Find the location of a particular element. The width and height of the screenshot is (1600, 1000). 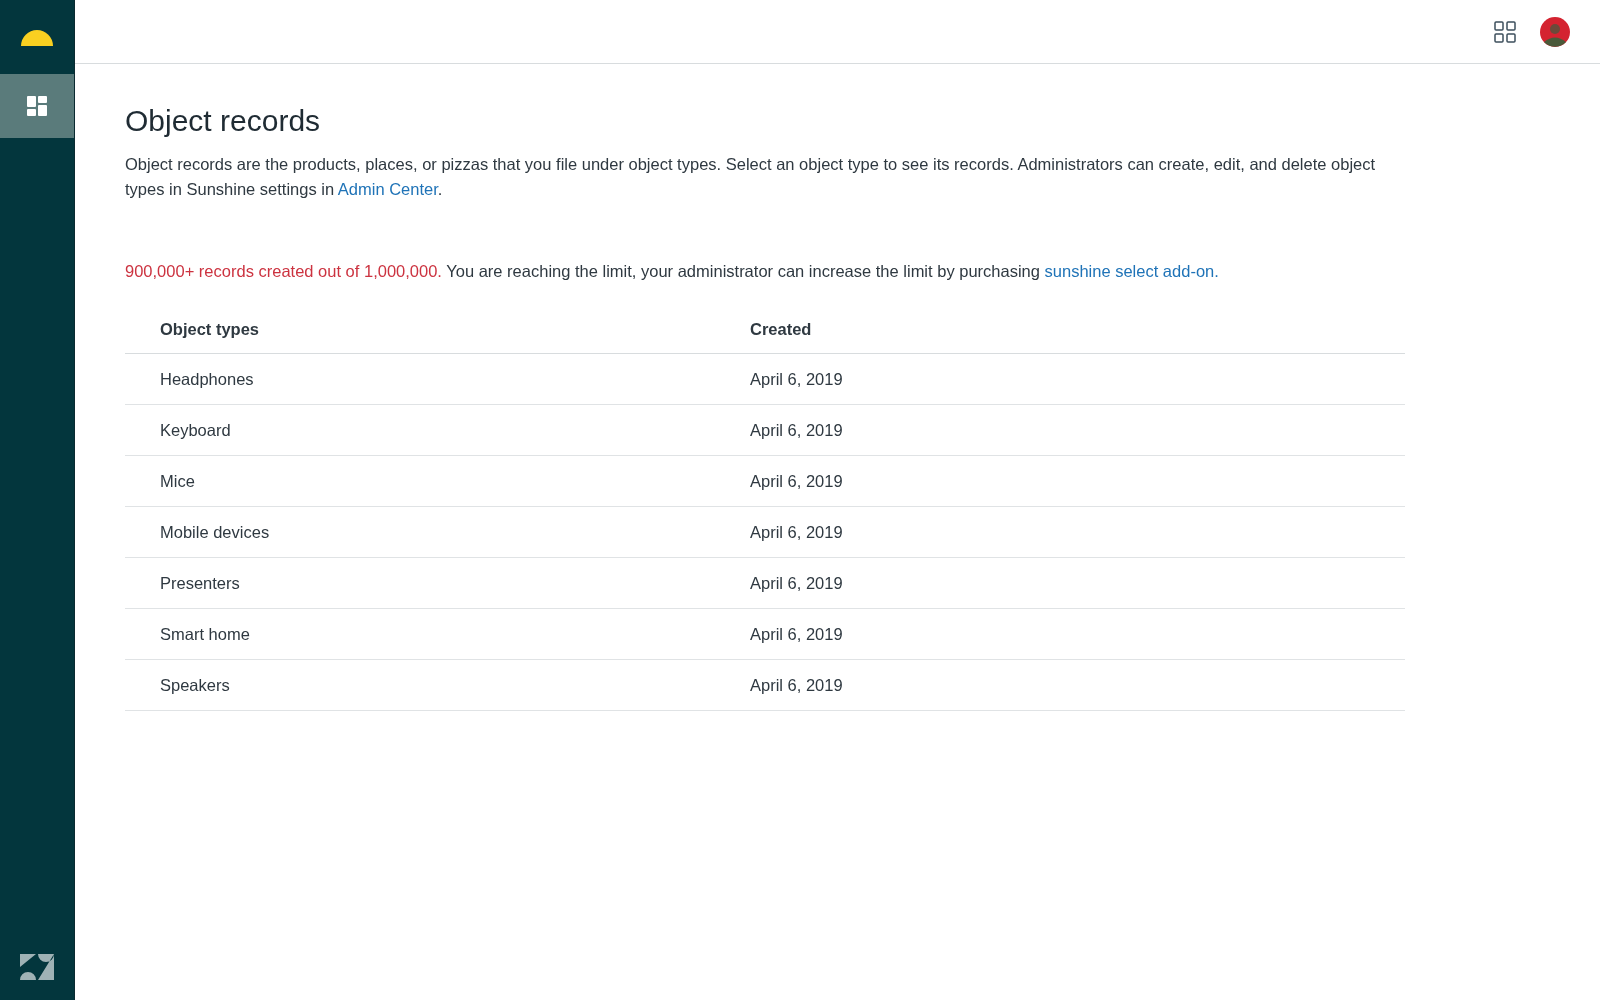

table-cell-text: Smart home is located at coordinates (205, 634).